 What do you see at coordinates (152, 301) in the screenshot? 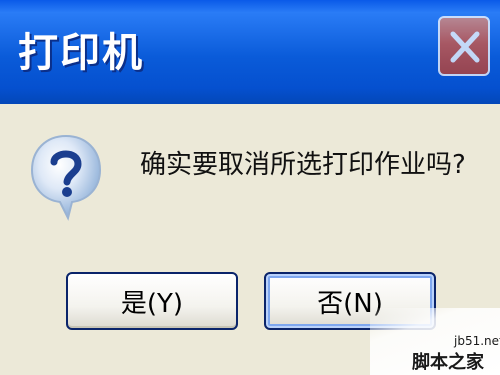
I see `yes-button: 是(Y)` at bounding box center [152, 301].